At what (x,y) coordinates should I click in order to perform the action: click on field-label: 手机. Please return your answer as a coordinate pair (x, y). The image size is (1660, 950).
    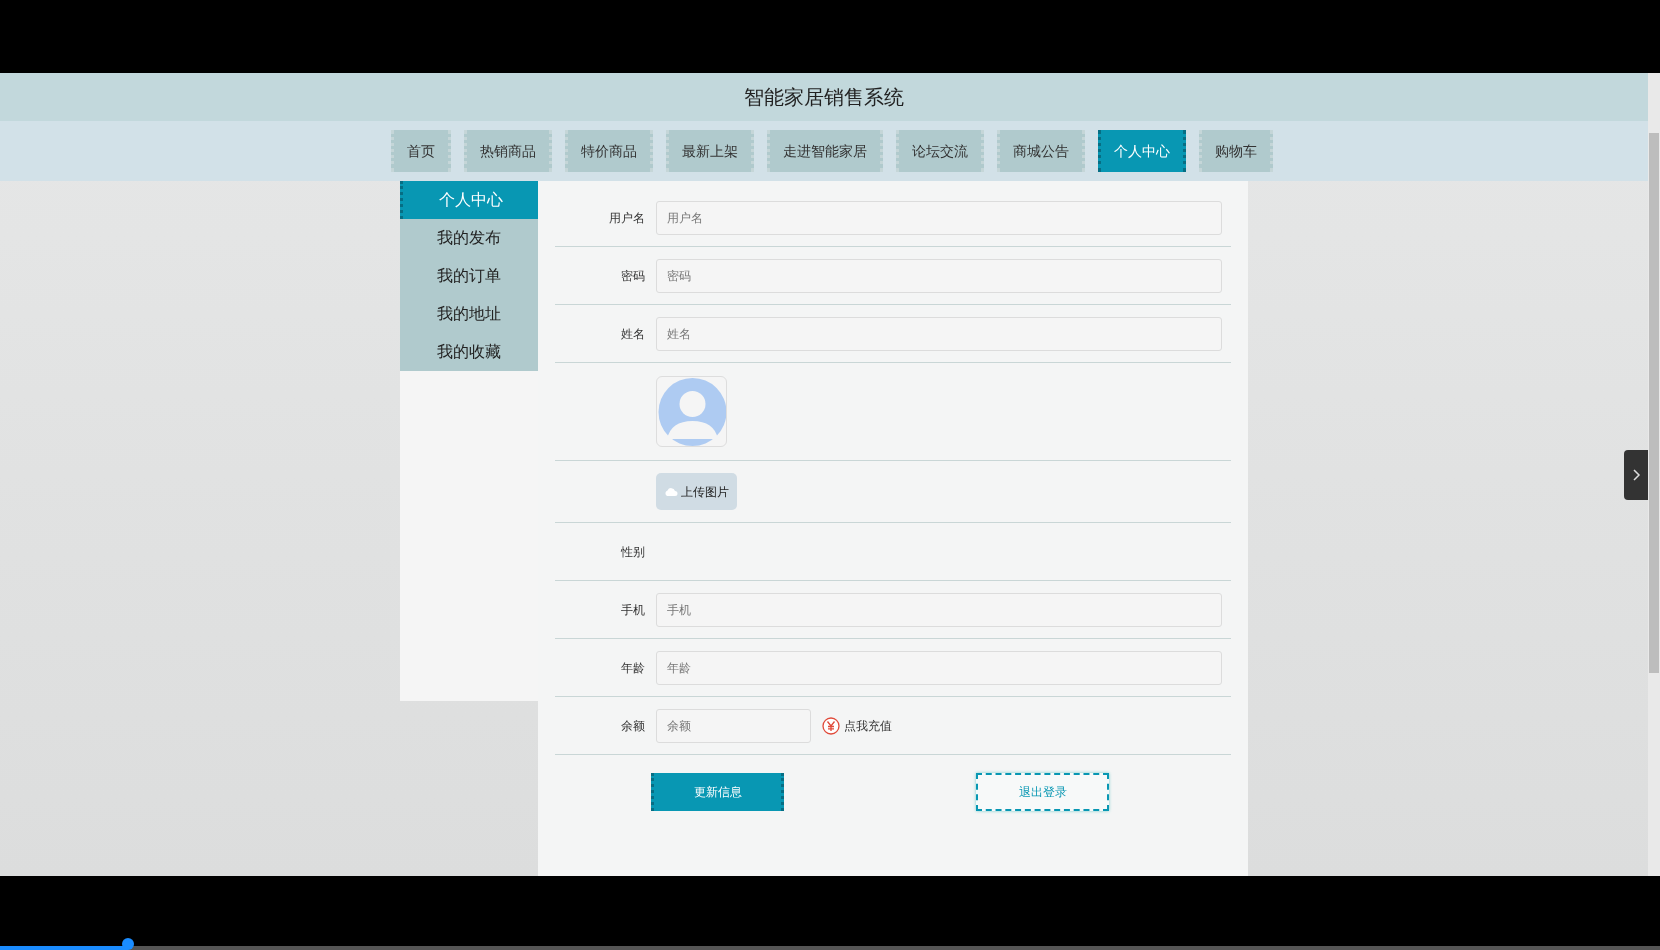
    Looking at the image, I should click on (633, 609).